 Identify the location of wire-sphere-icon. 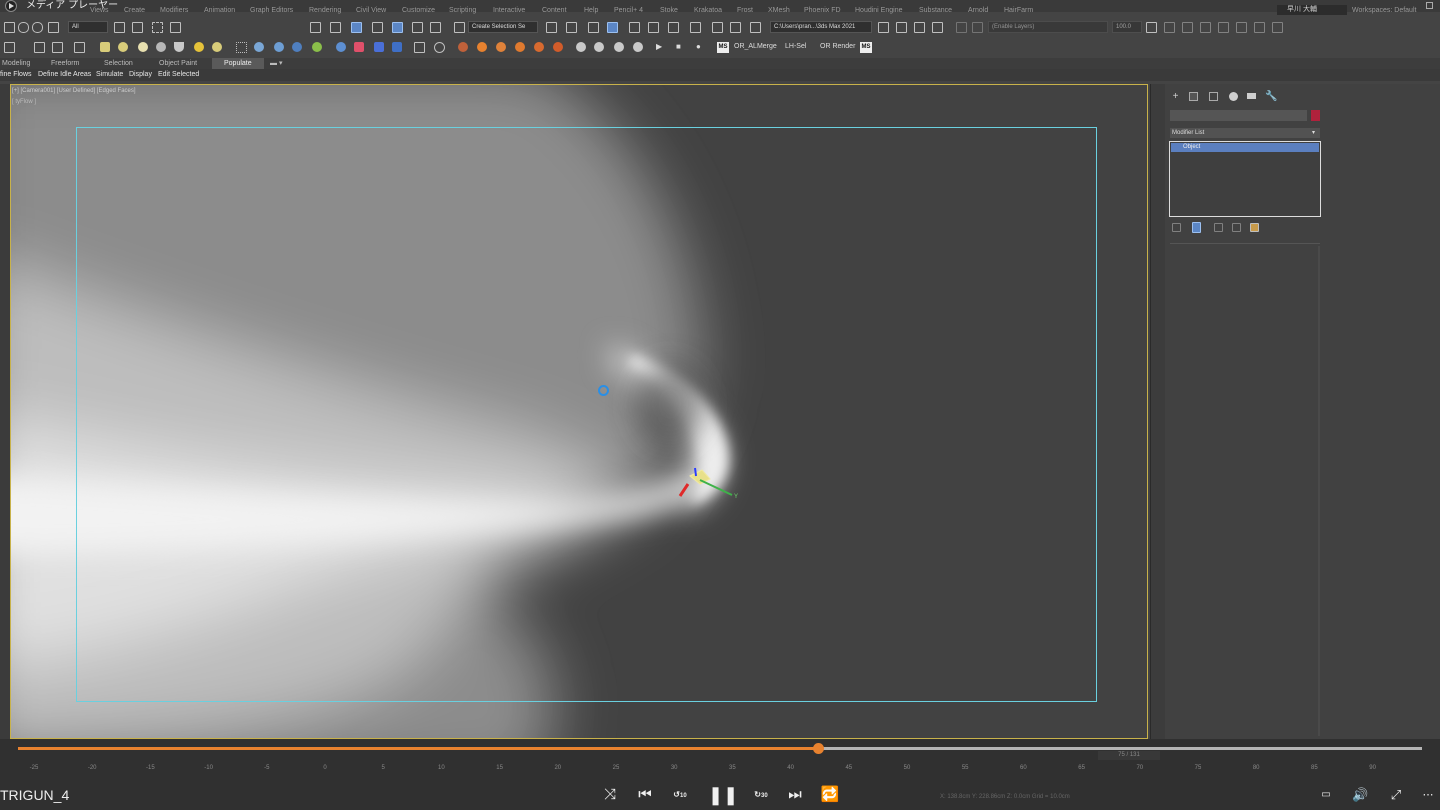
(638, 47).